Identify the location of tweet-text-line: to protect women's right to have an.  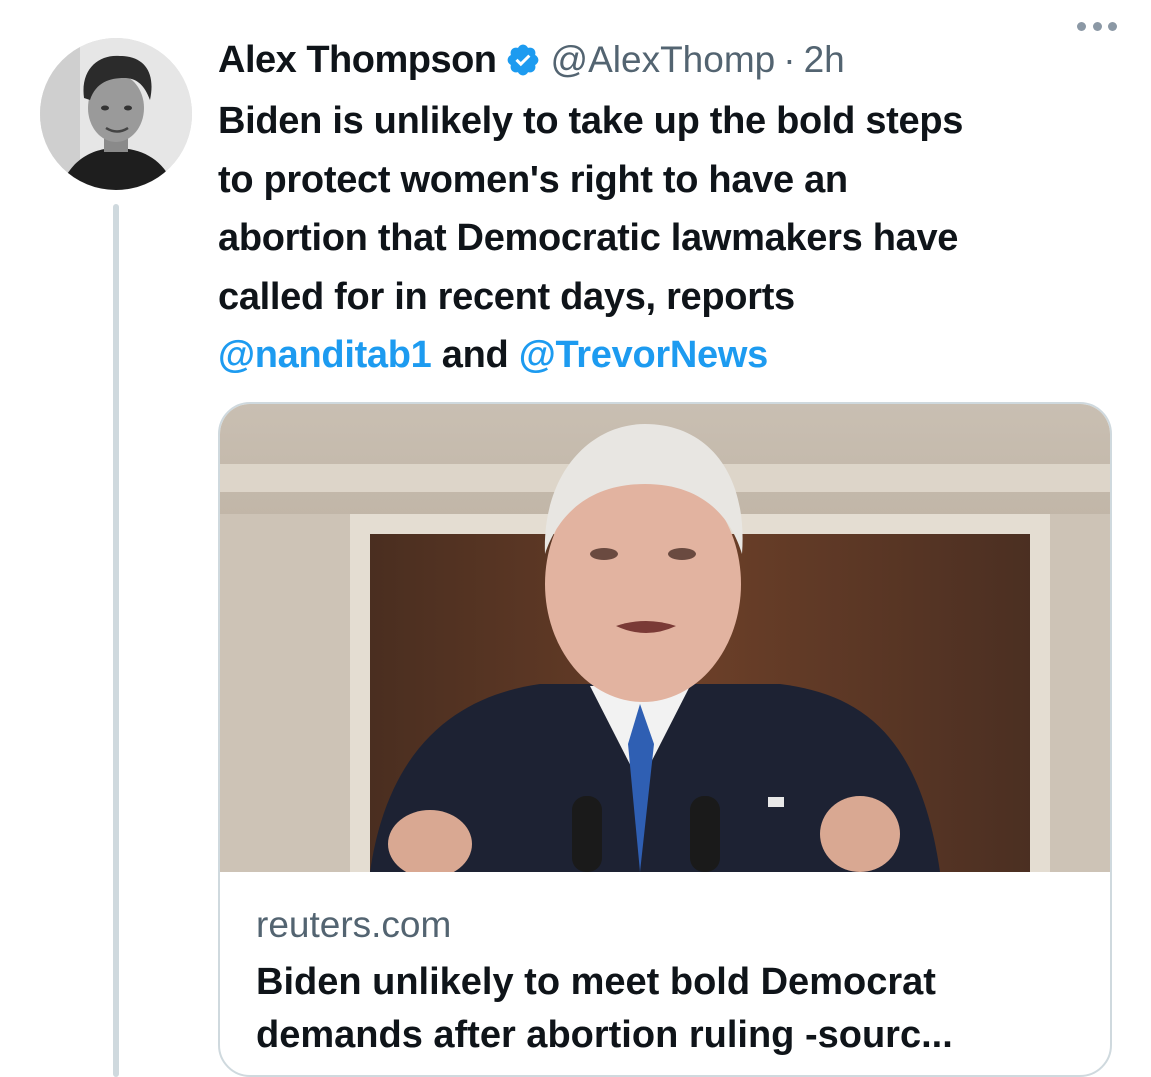
(533, 179).